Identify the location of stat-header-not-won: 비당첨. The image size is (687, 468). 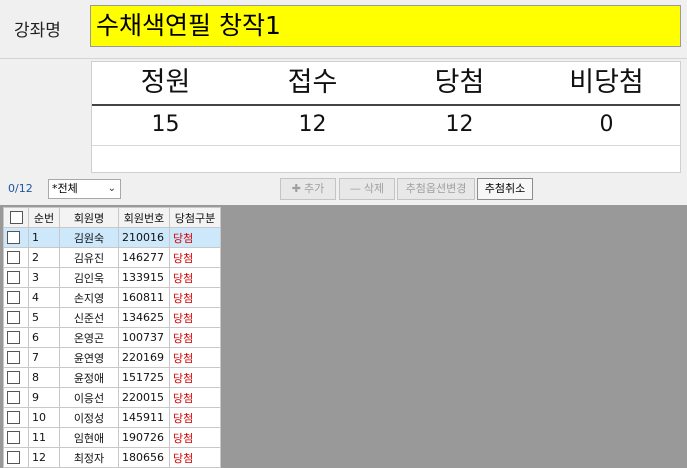
(606, 82).